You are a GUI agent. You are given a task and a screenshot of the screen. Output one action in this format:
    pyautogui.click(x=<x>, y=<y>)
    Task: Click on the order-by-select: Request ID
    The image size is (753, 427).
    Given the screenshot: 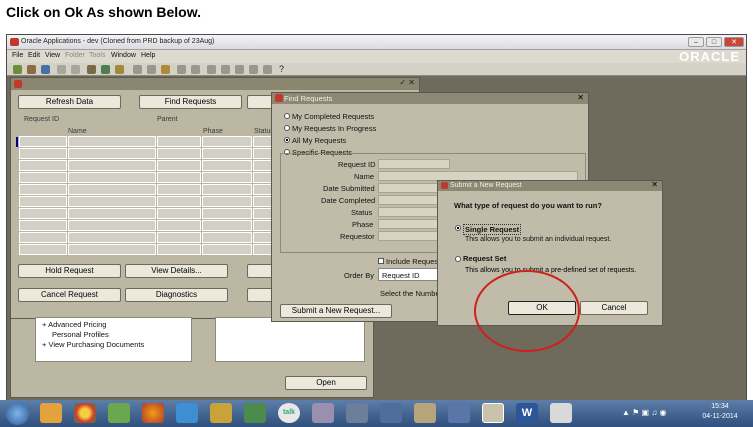 What is the action you would take?
    pyautogui.click(x=408, y=274)
    